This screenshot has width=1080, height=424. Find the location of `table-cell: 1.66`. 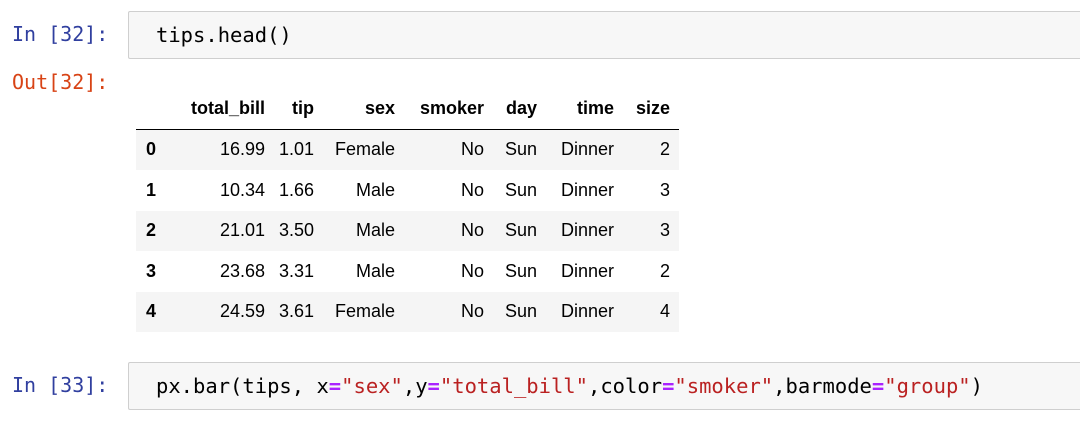

table-cell: 1.66 is located at coordinates (296, 189).